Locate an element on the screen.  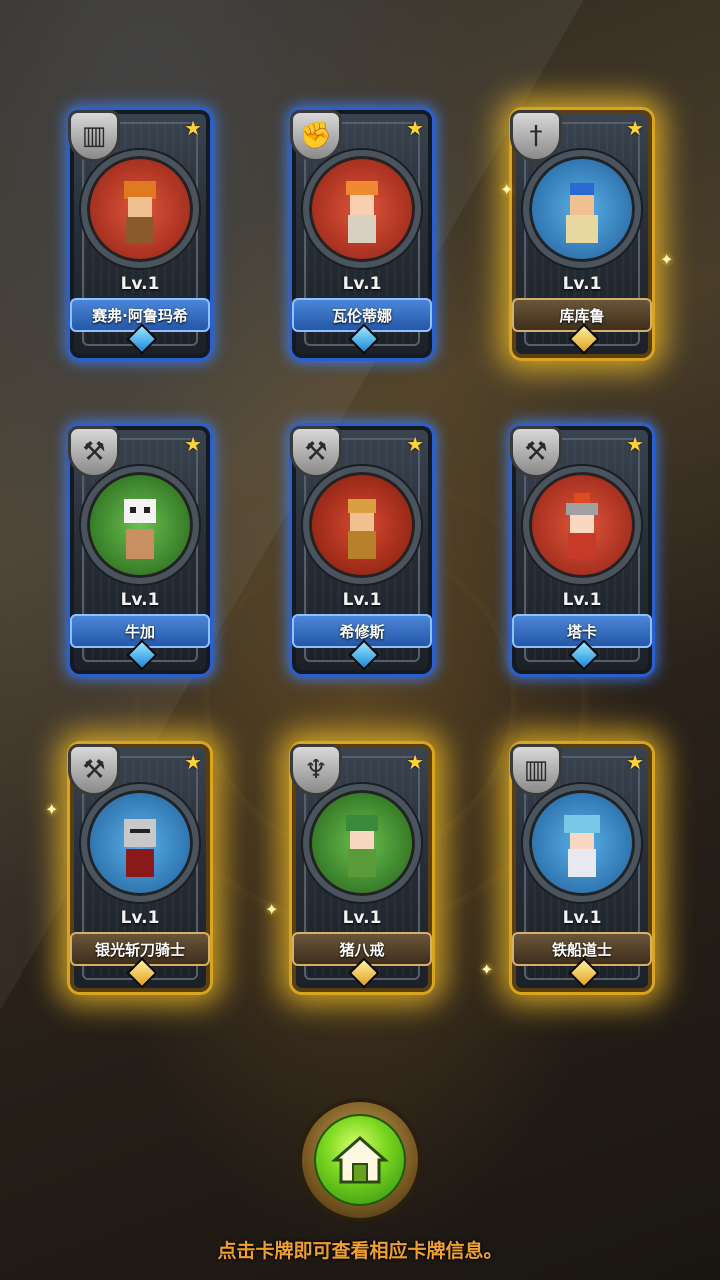
hero-card: ⚒ ★ Lv.1 牛加 is located at coordinates (139, 550).